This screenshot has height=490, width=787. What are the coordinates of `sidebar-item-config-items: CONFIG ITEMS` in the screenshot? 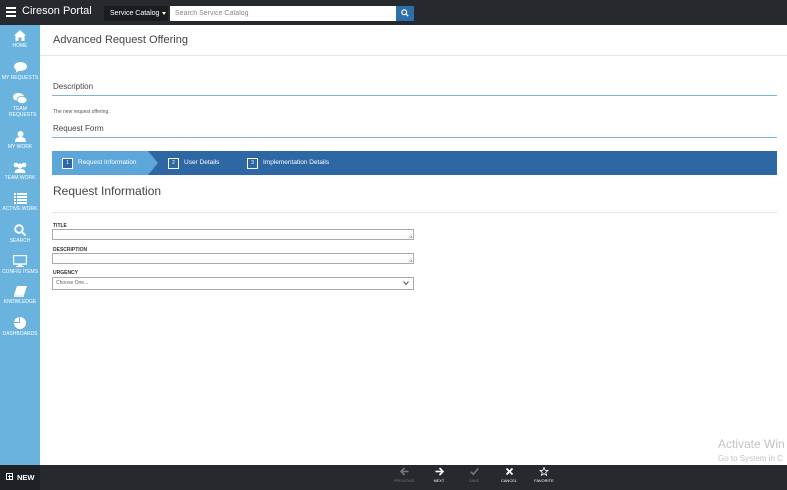 It's located at (20, 265).